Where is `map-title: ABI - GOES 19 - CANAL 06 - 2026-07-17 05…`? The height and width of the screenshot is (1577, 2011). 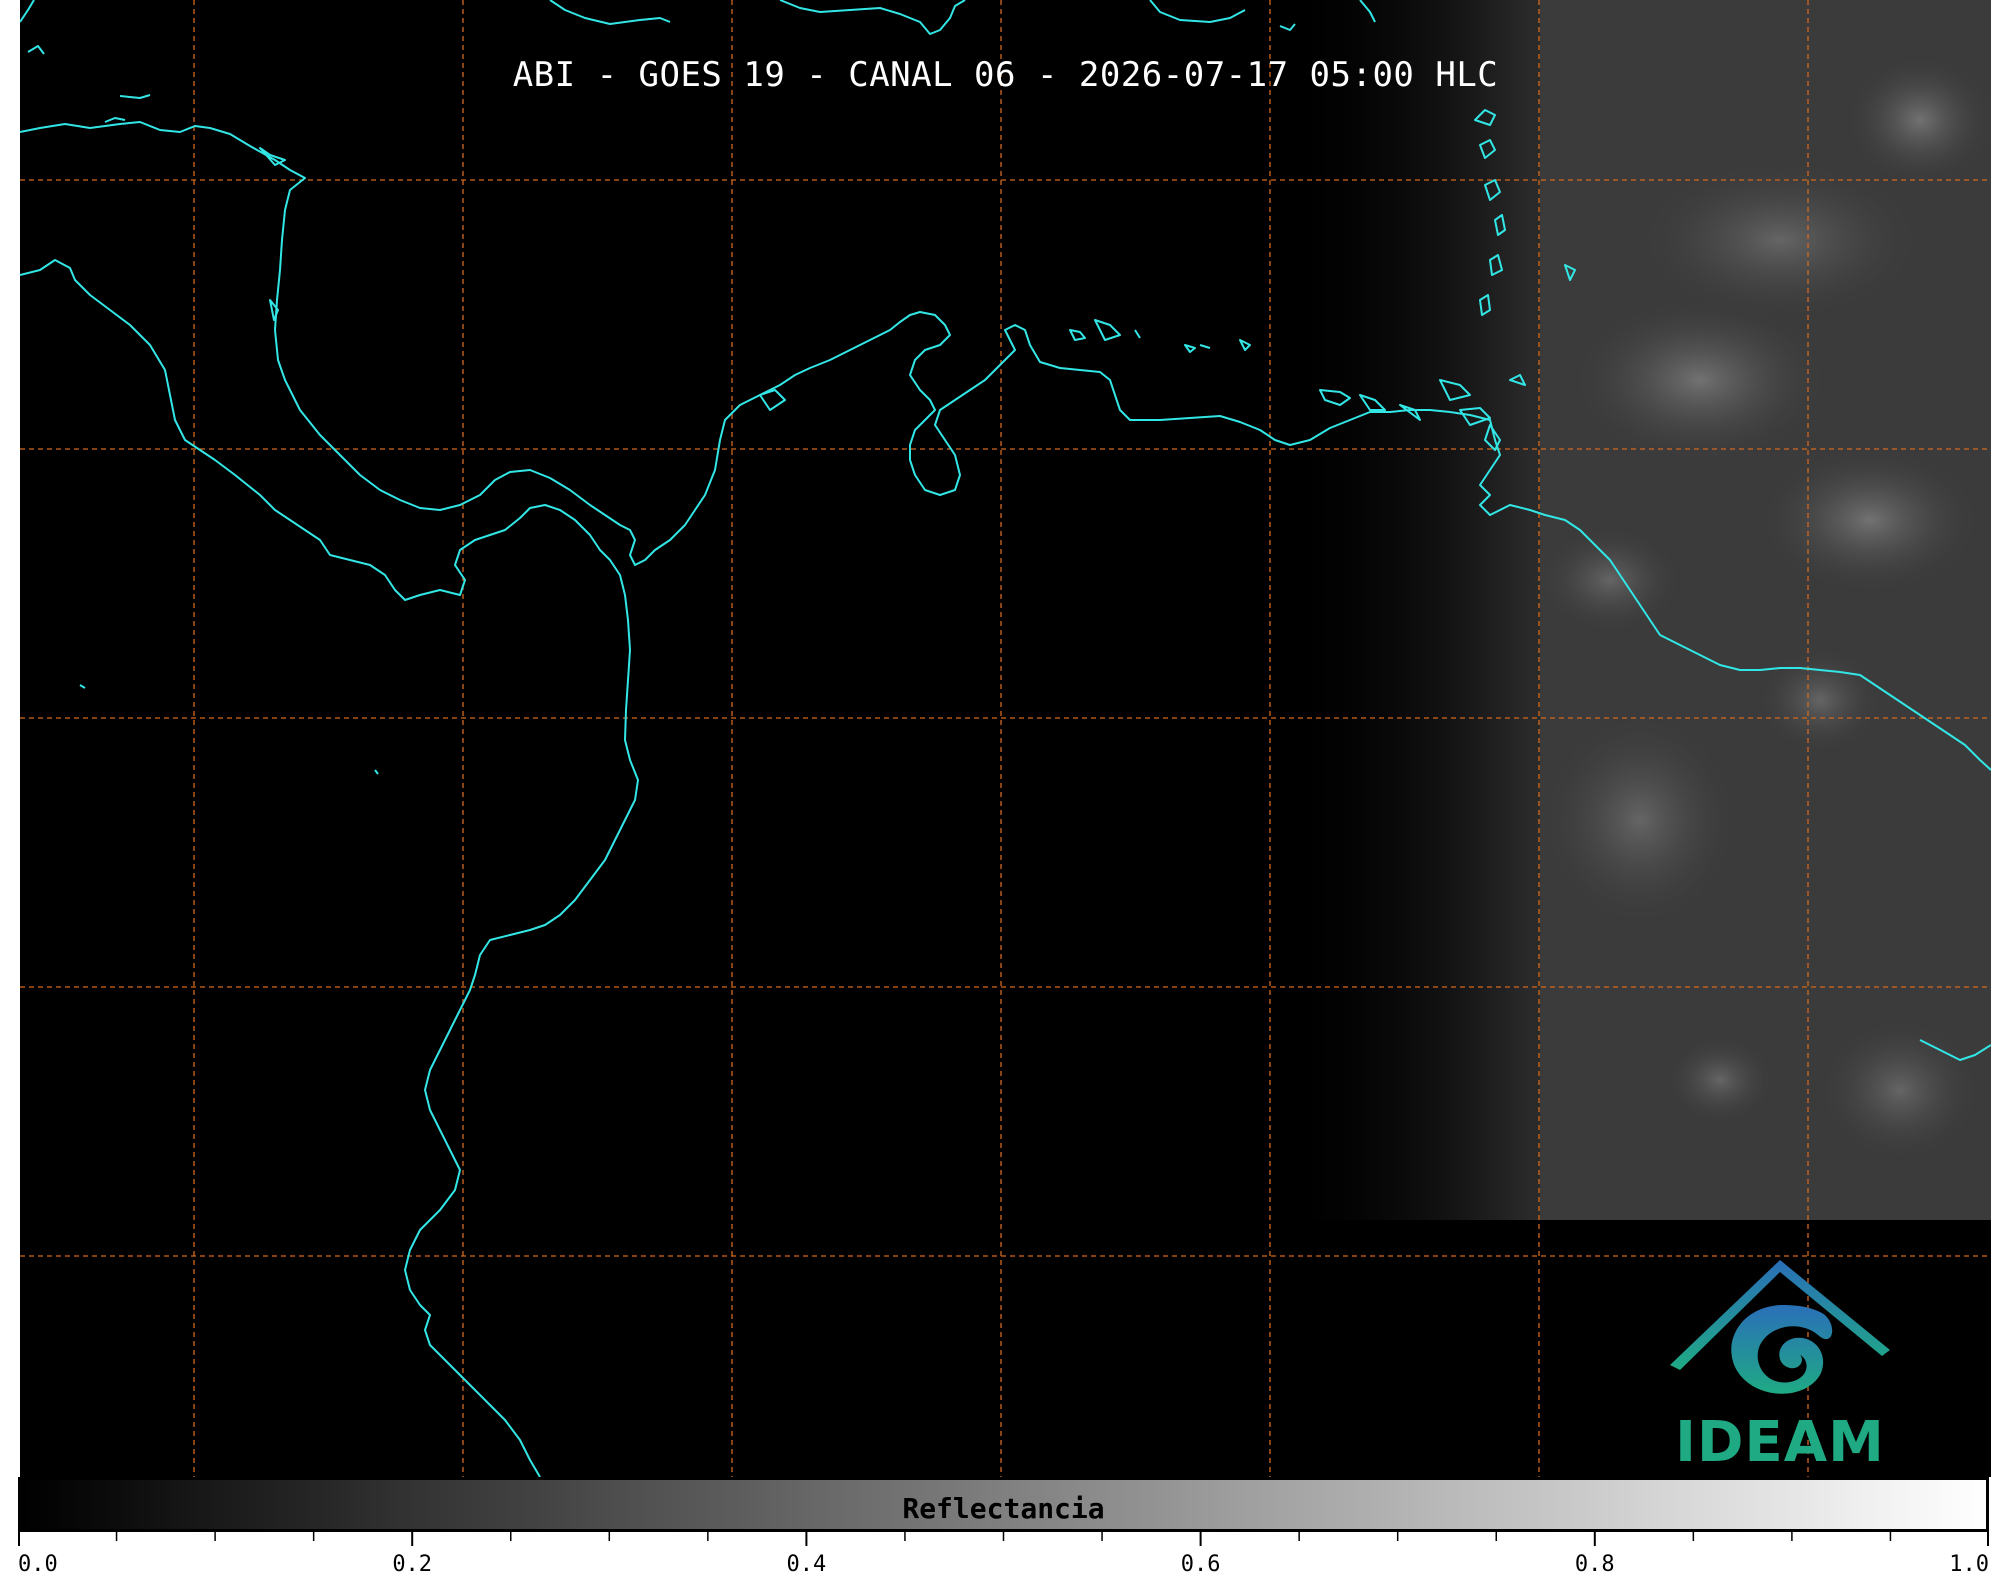
map-title: ABI - GOES 19 - CANAL 06 - 2026-07-17 05… is located at coordinates (1005, 75).